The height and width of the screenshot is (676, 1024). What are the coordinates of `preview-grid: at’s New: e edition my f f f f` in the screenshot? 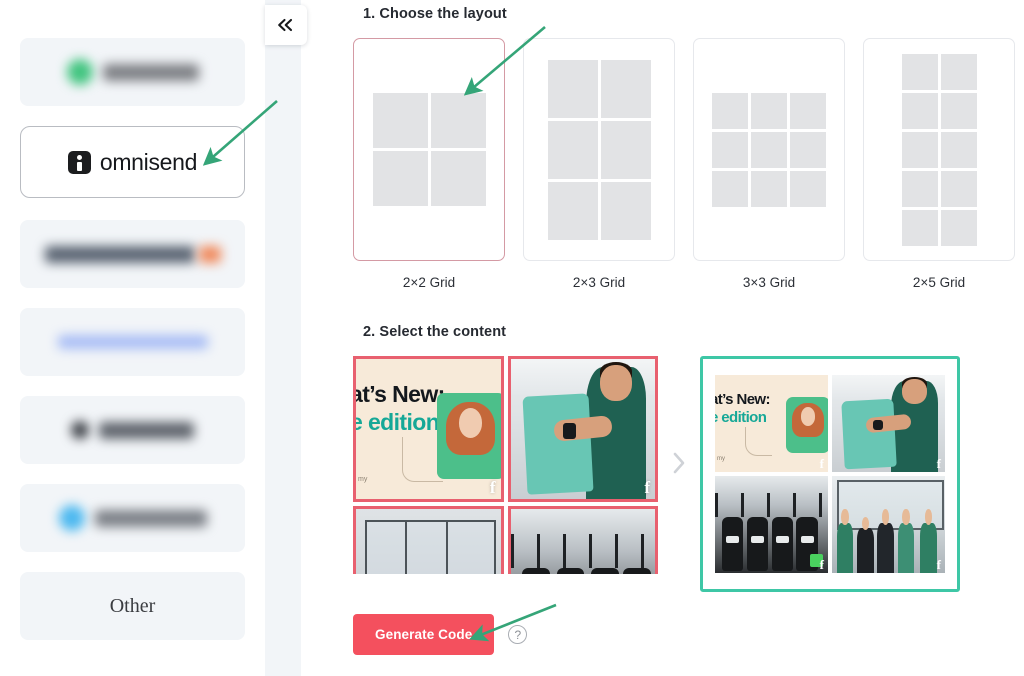 It's located at (830, 474).